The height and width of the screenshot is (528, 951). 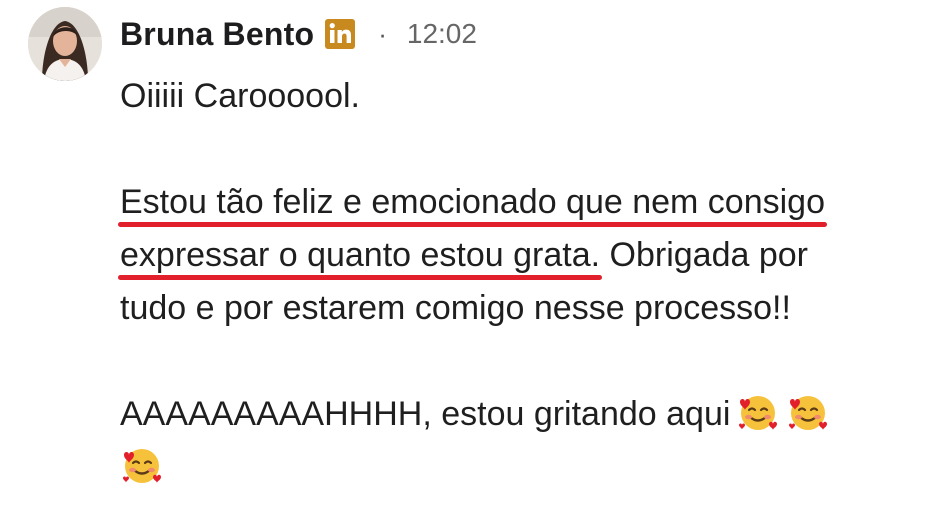 I want to click on message-line: AAAAAAAAAHHHH, estou gritando aqui, so click(x=530, y=414).